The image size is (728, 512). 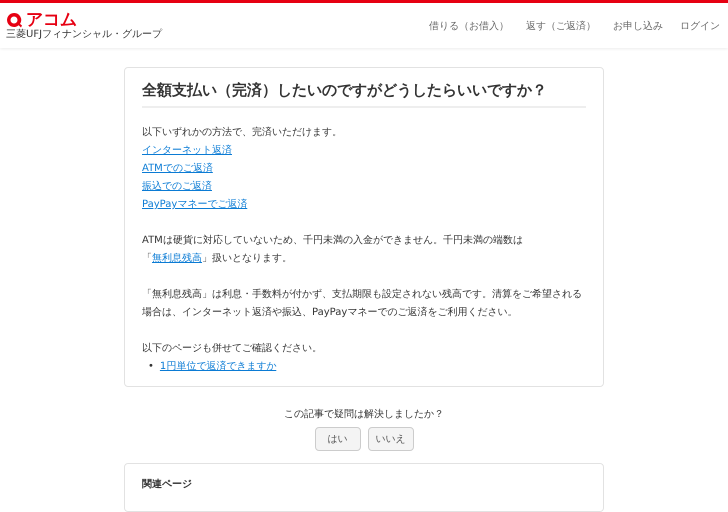 I want to click on repayment-link: ATMでのご返済, so click(x=177, y=169).